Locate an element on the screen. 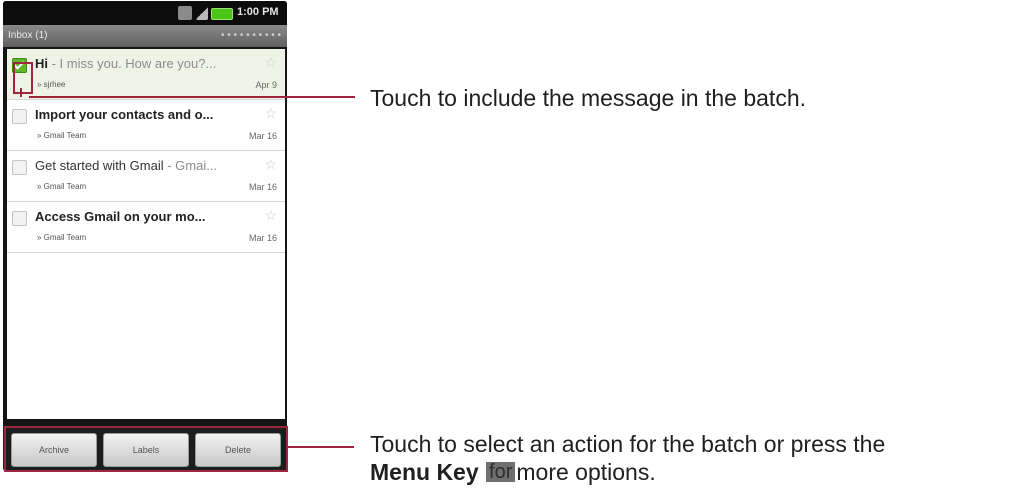 The width and height of the screenshot is (1028, 490). notification-icon is located at coordinates (185, 13).